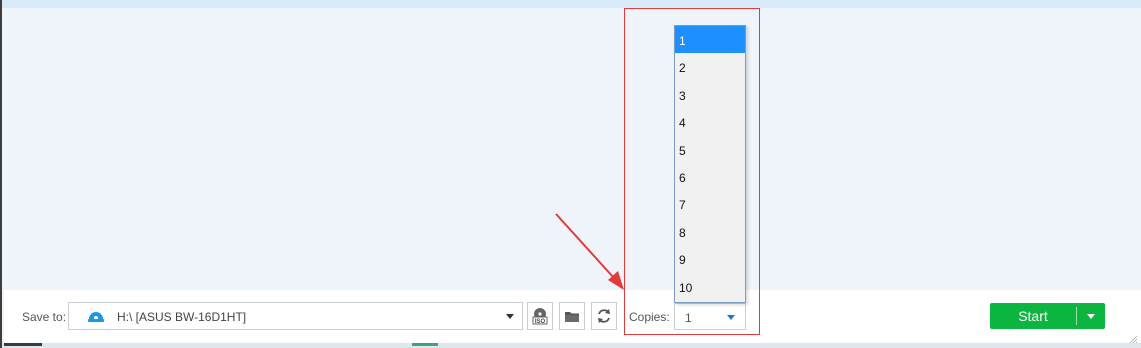 The height and width of the screenshot is (348, 1141). I want to click on drive-select: H:\ [ASUS BW-16D1HT], so click(295, 316).